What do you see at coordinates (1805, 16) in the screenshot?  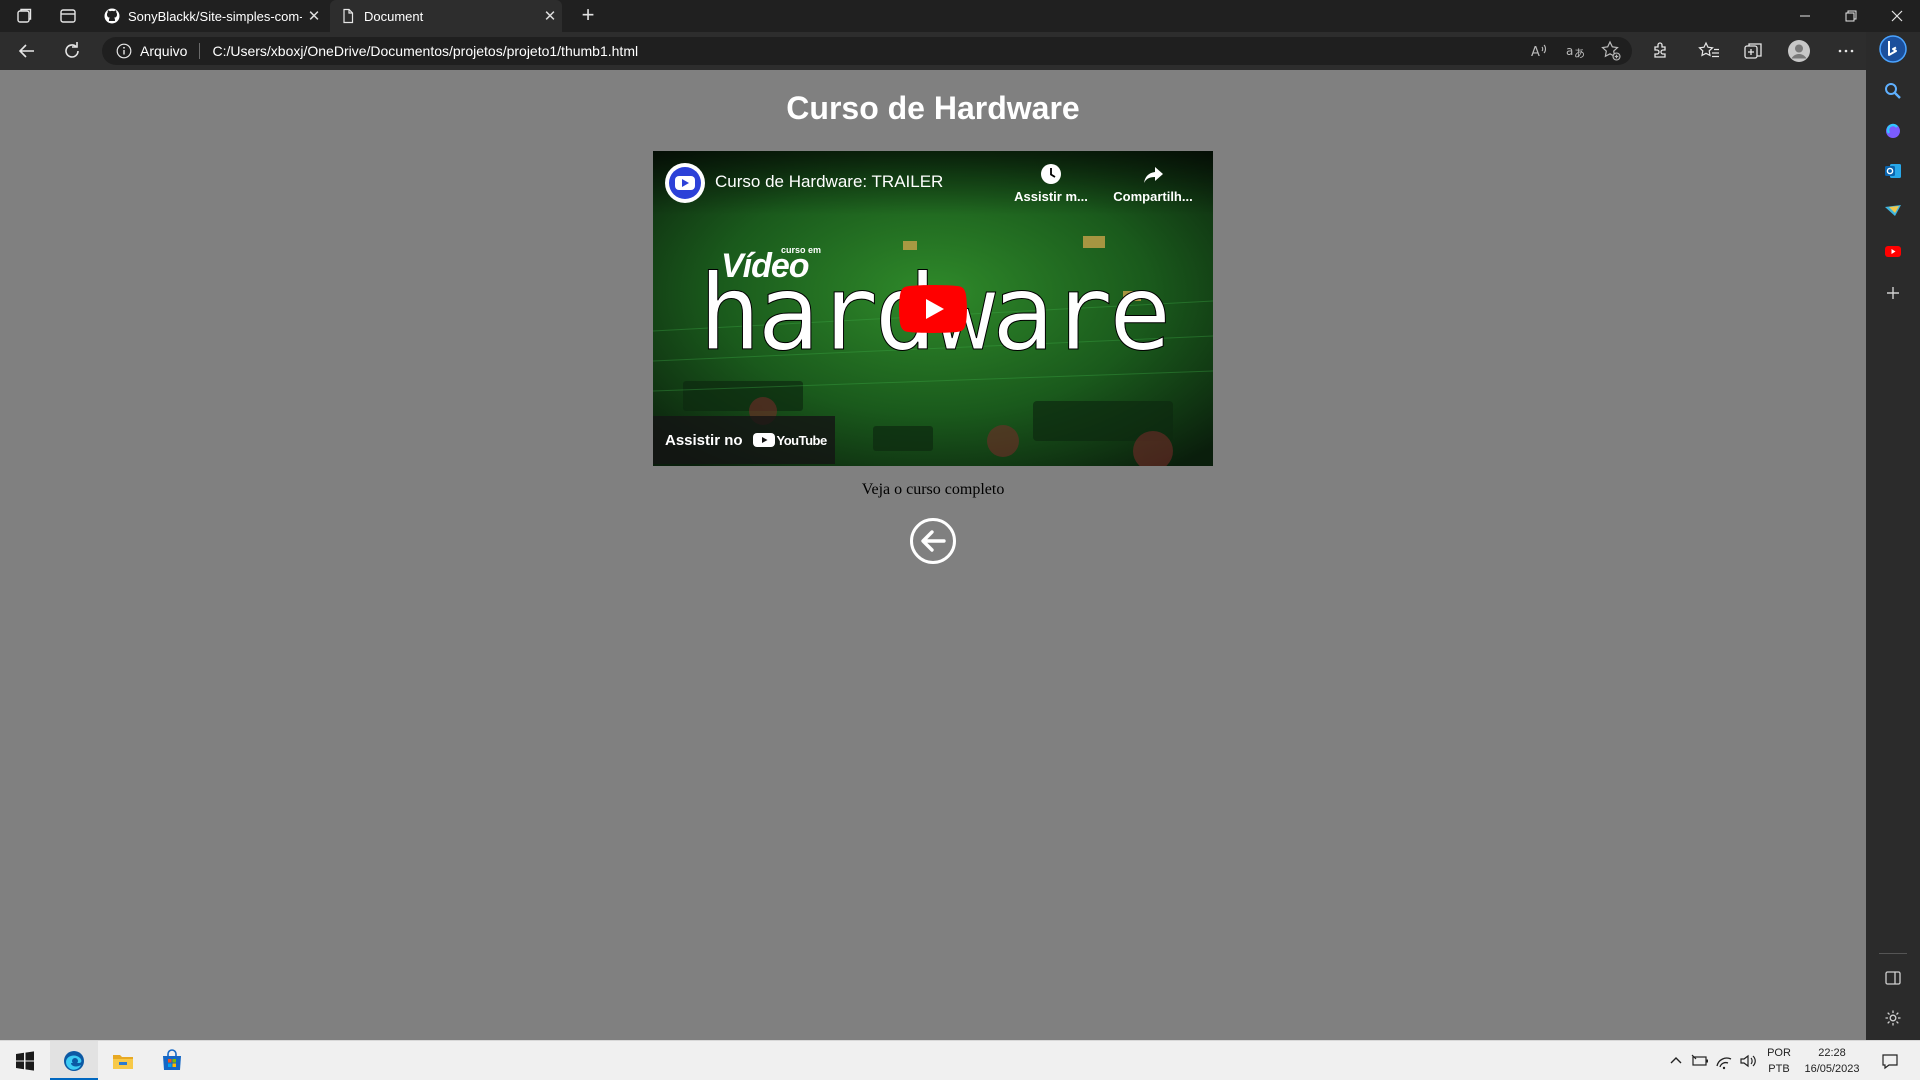 I see `minimize-icon` at bounding box center [1805, 16].